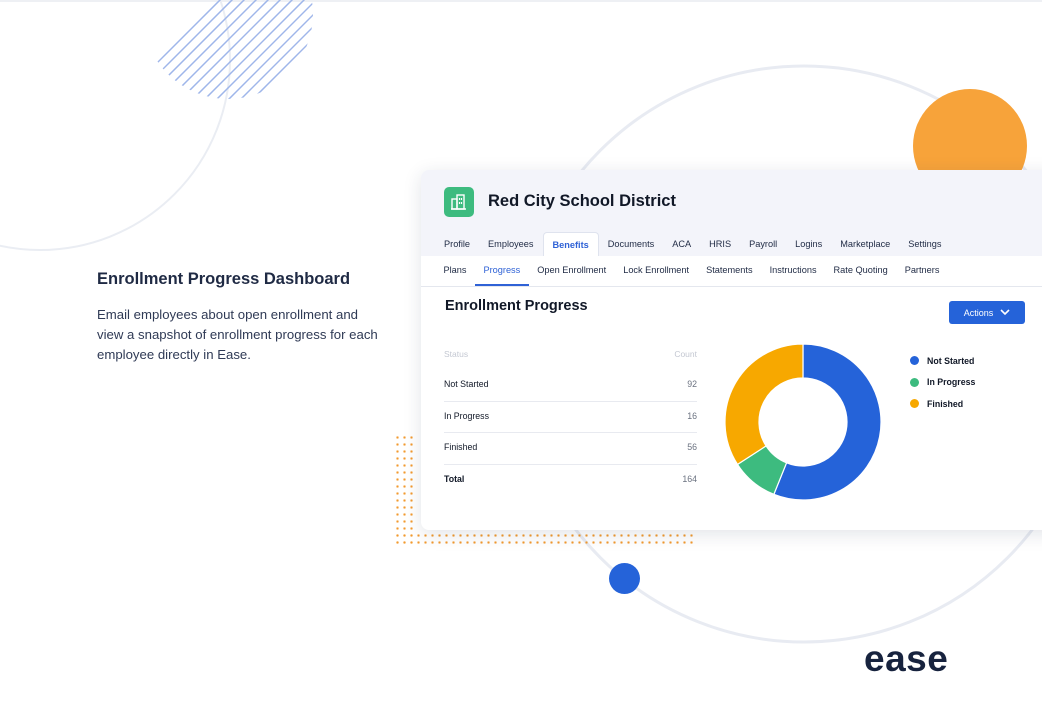 This screenshot has height=713, width=1042. What do you see at coordinates (1005, 312) in the screenshot?
I see `chevron-down-icon` at bounding box center [1005, 312].